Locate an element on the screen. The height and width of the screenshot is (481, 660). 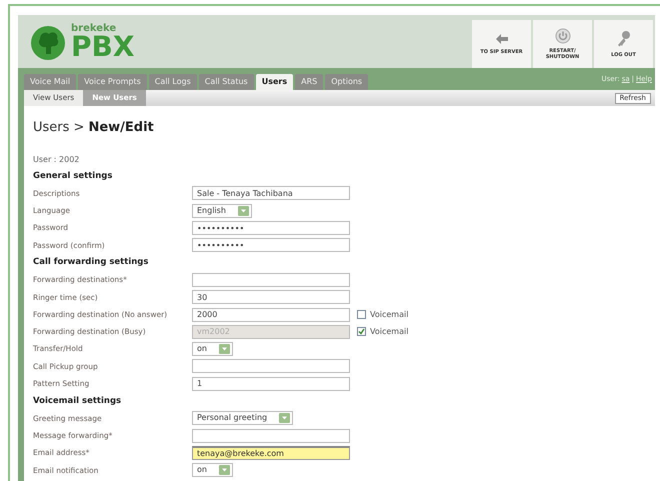
input-field: 30 is located at coordinates (271, 297).